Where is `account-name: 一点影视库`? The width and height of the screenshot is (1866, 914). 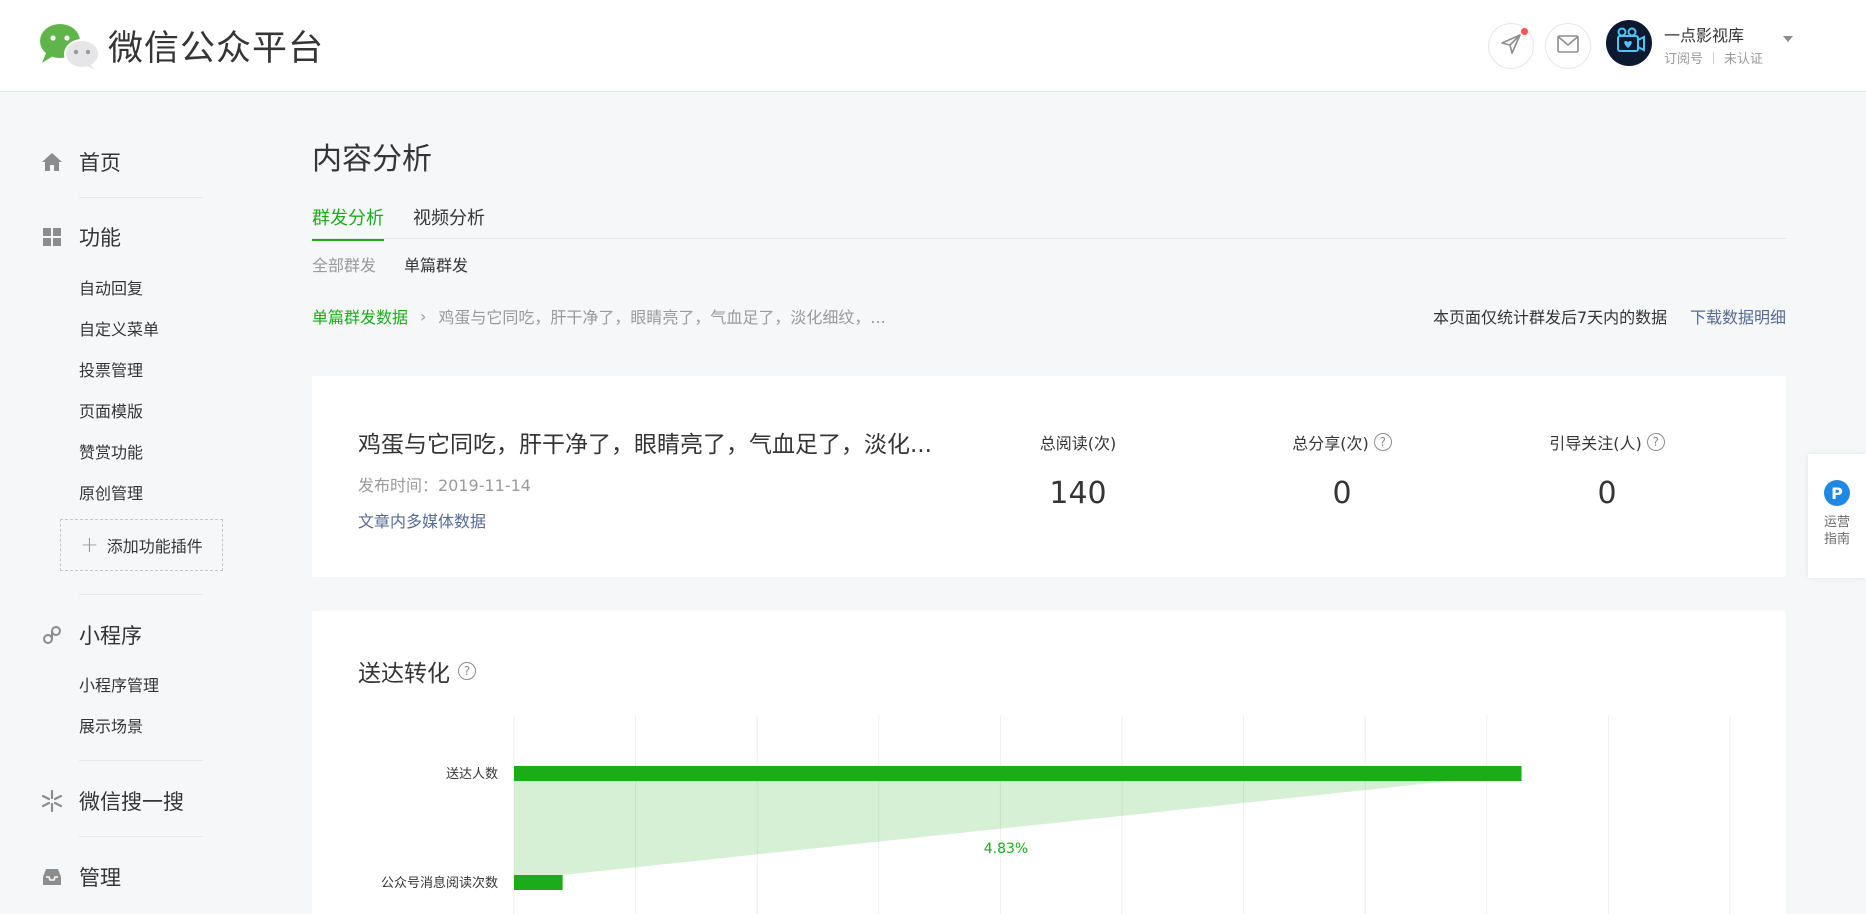 account-name: 一点影视库 is located at coordinates (1704, 34).